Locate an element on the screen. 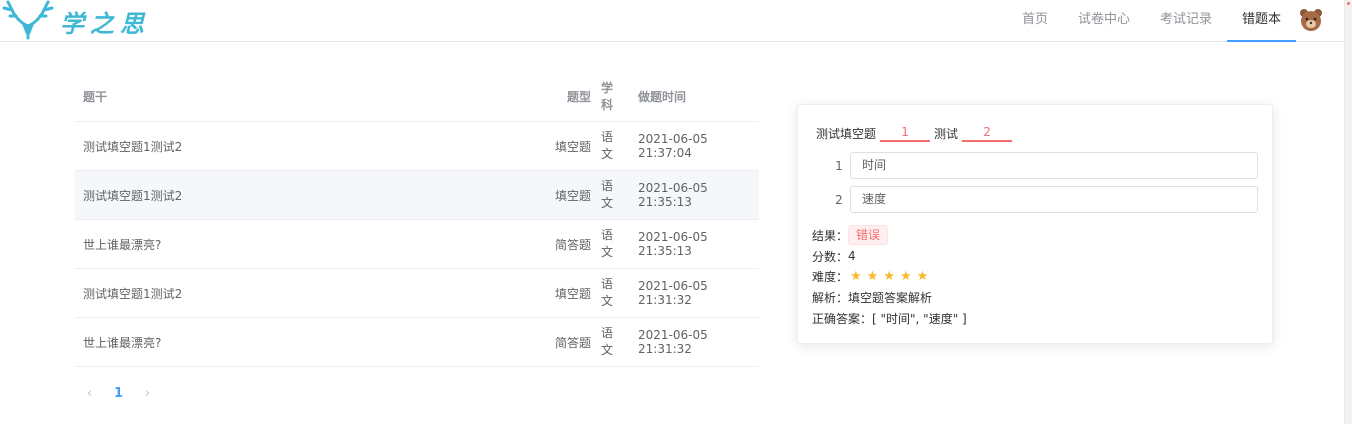 This screenshot has width=1352, height=424. table-row: 测试填空题1测试2 填空题 语文 2021-06-05 21:31:32 is located at coordinates (417, 293).